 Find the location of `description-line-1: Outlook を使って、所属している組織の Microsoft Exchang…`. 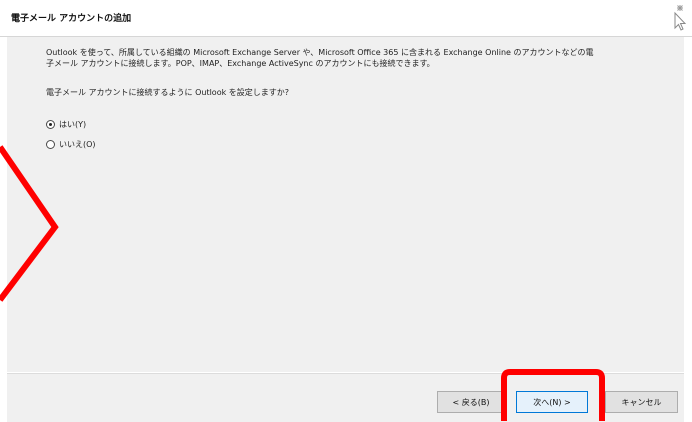

description-line-1: Outlook を使って、所属している組織の Microsoft Exchang… is located at coordinates (320, 52).